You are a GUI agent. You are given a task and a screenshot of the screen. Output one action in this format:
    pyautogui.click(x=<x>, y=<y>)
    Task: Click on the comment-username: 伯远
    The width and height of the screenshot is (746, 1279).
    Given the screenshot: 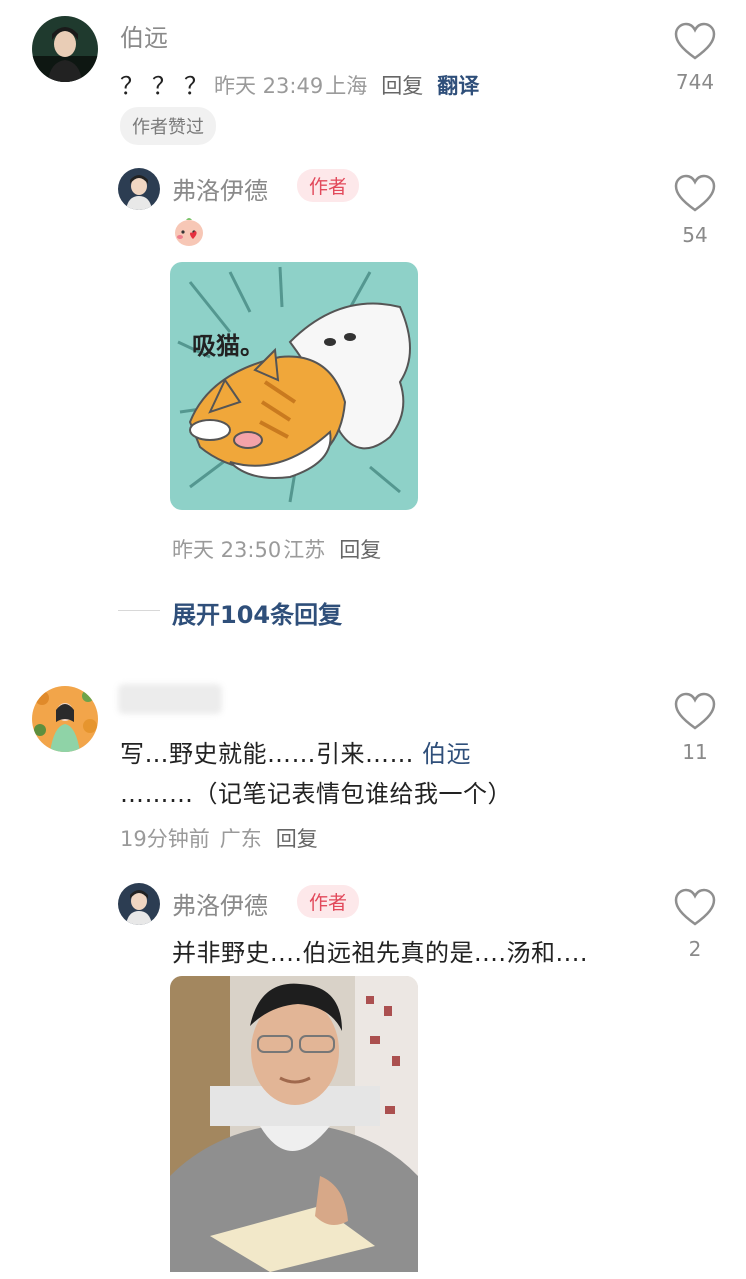 What is the action you would take?
    pyautogui.click(x=144, y=35)
    